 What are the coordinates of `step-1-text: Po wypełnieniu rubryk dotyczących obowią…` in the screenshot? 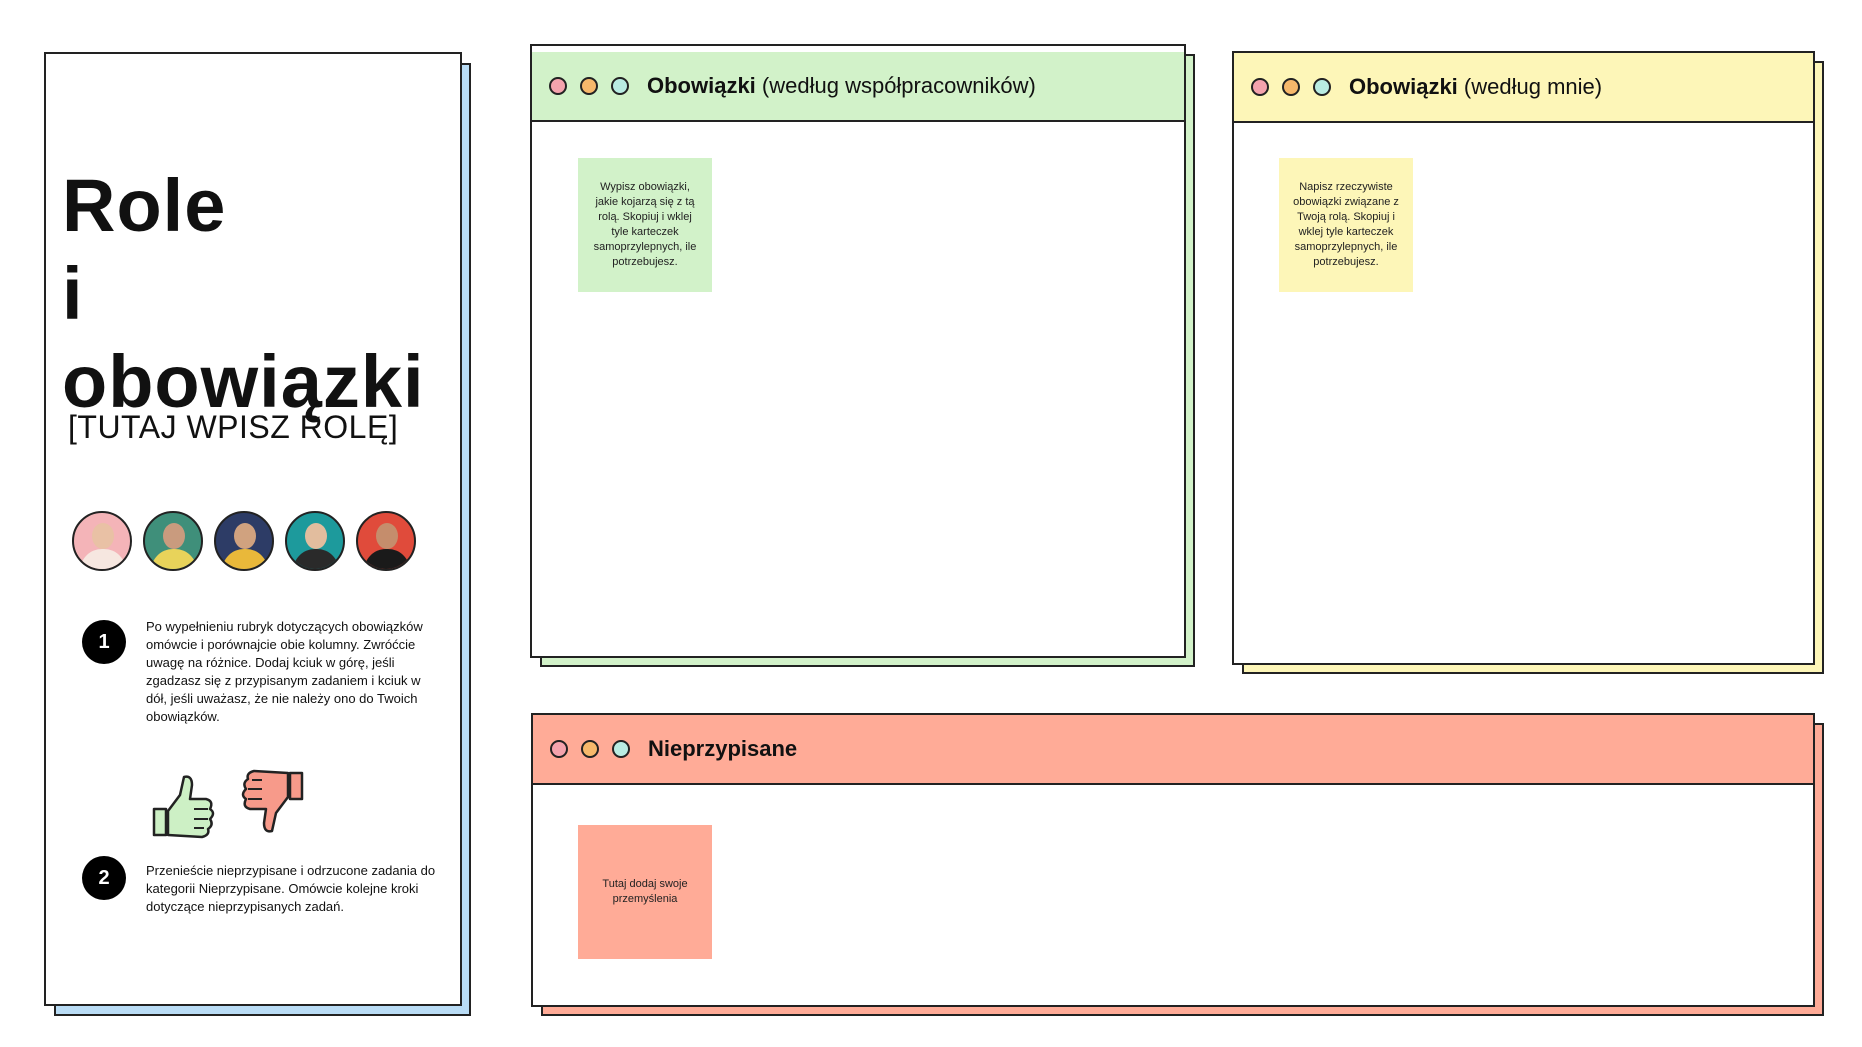 It's located at (284, 671).